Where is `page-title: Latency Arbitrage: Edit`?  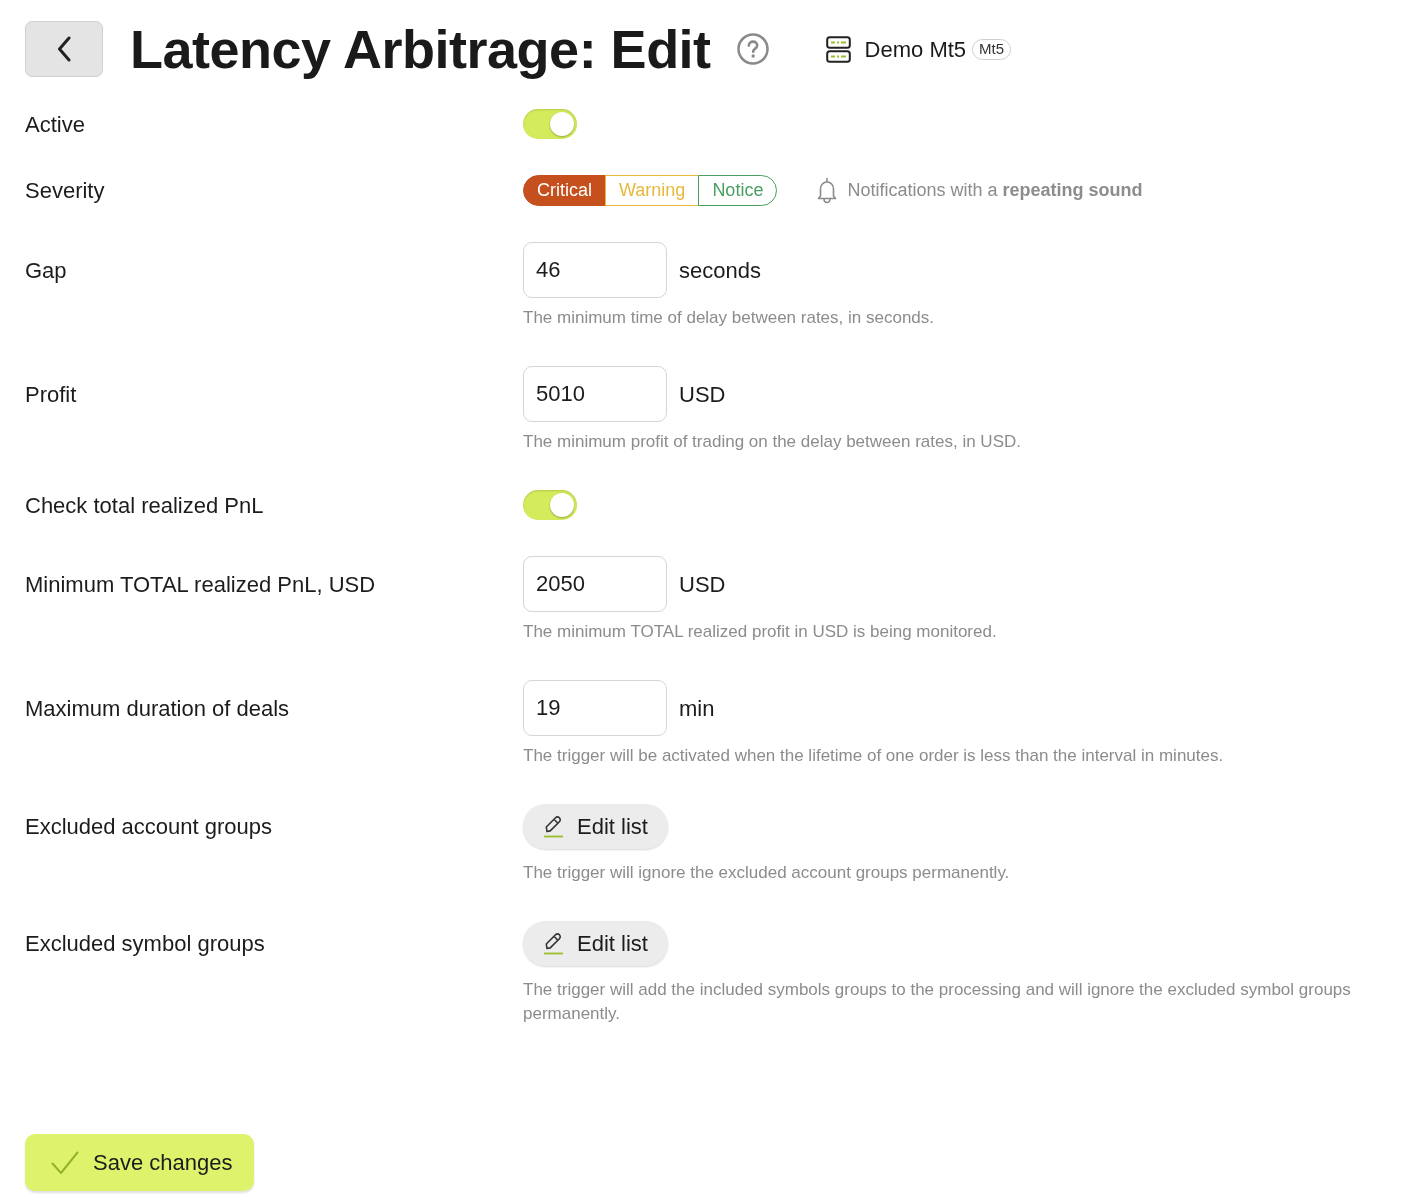
page-title: Latency Arbitrage: Edit is located at coordinates (420, 49).